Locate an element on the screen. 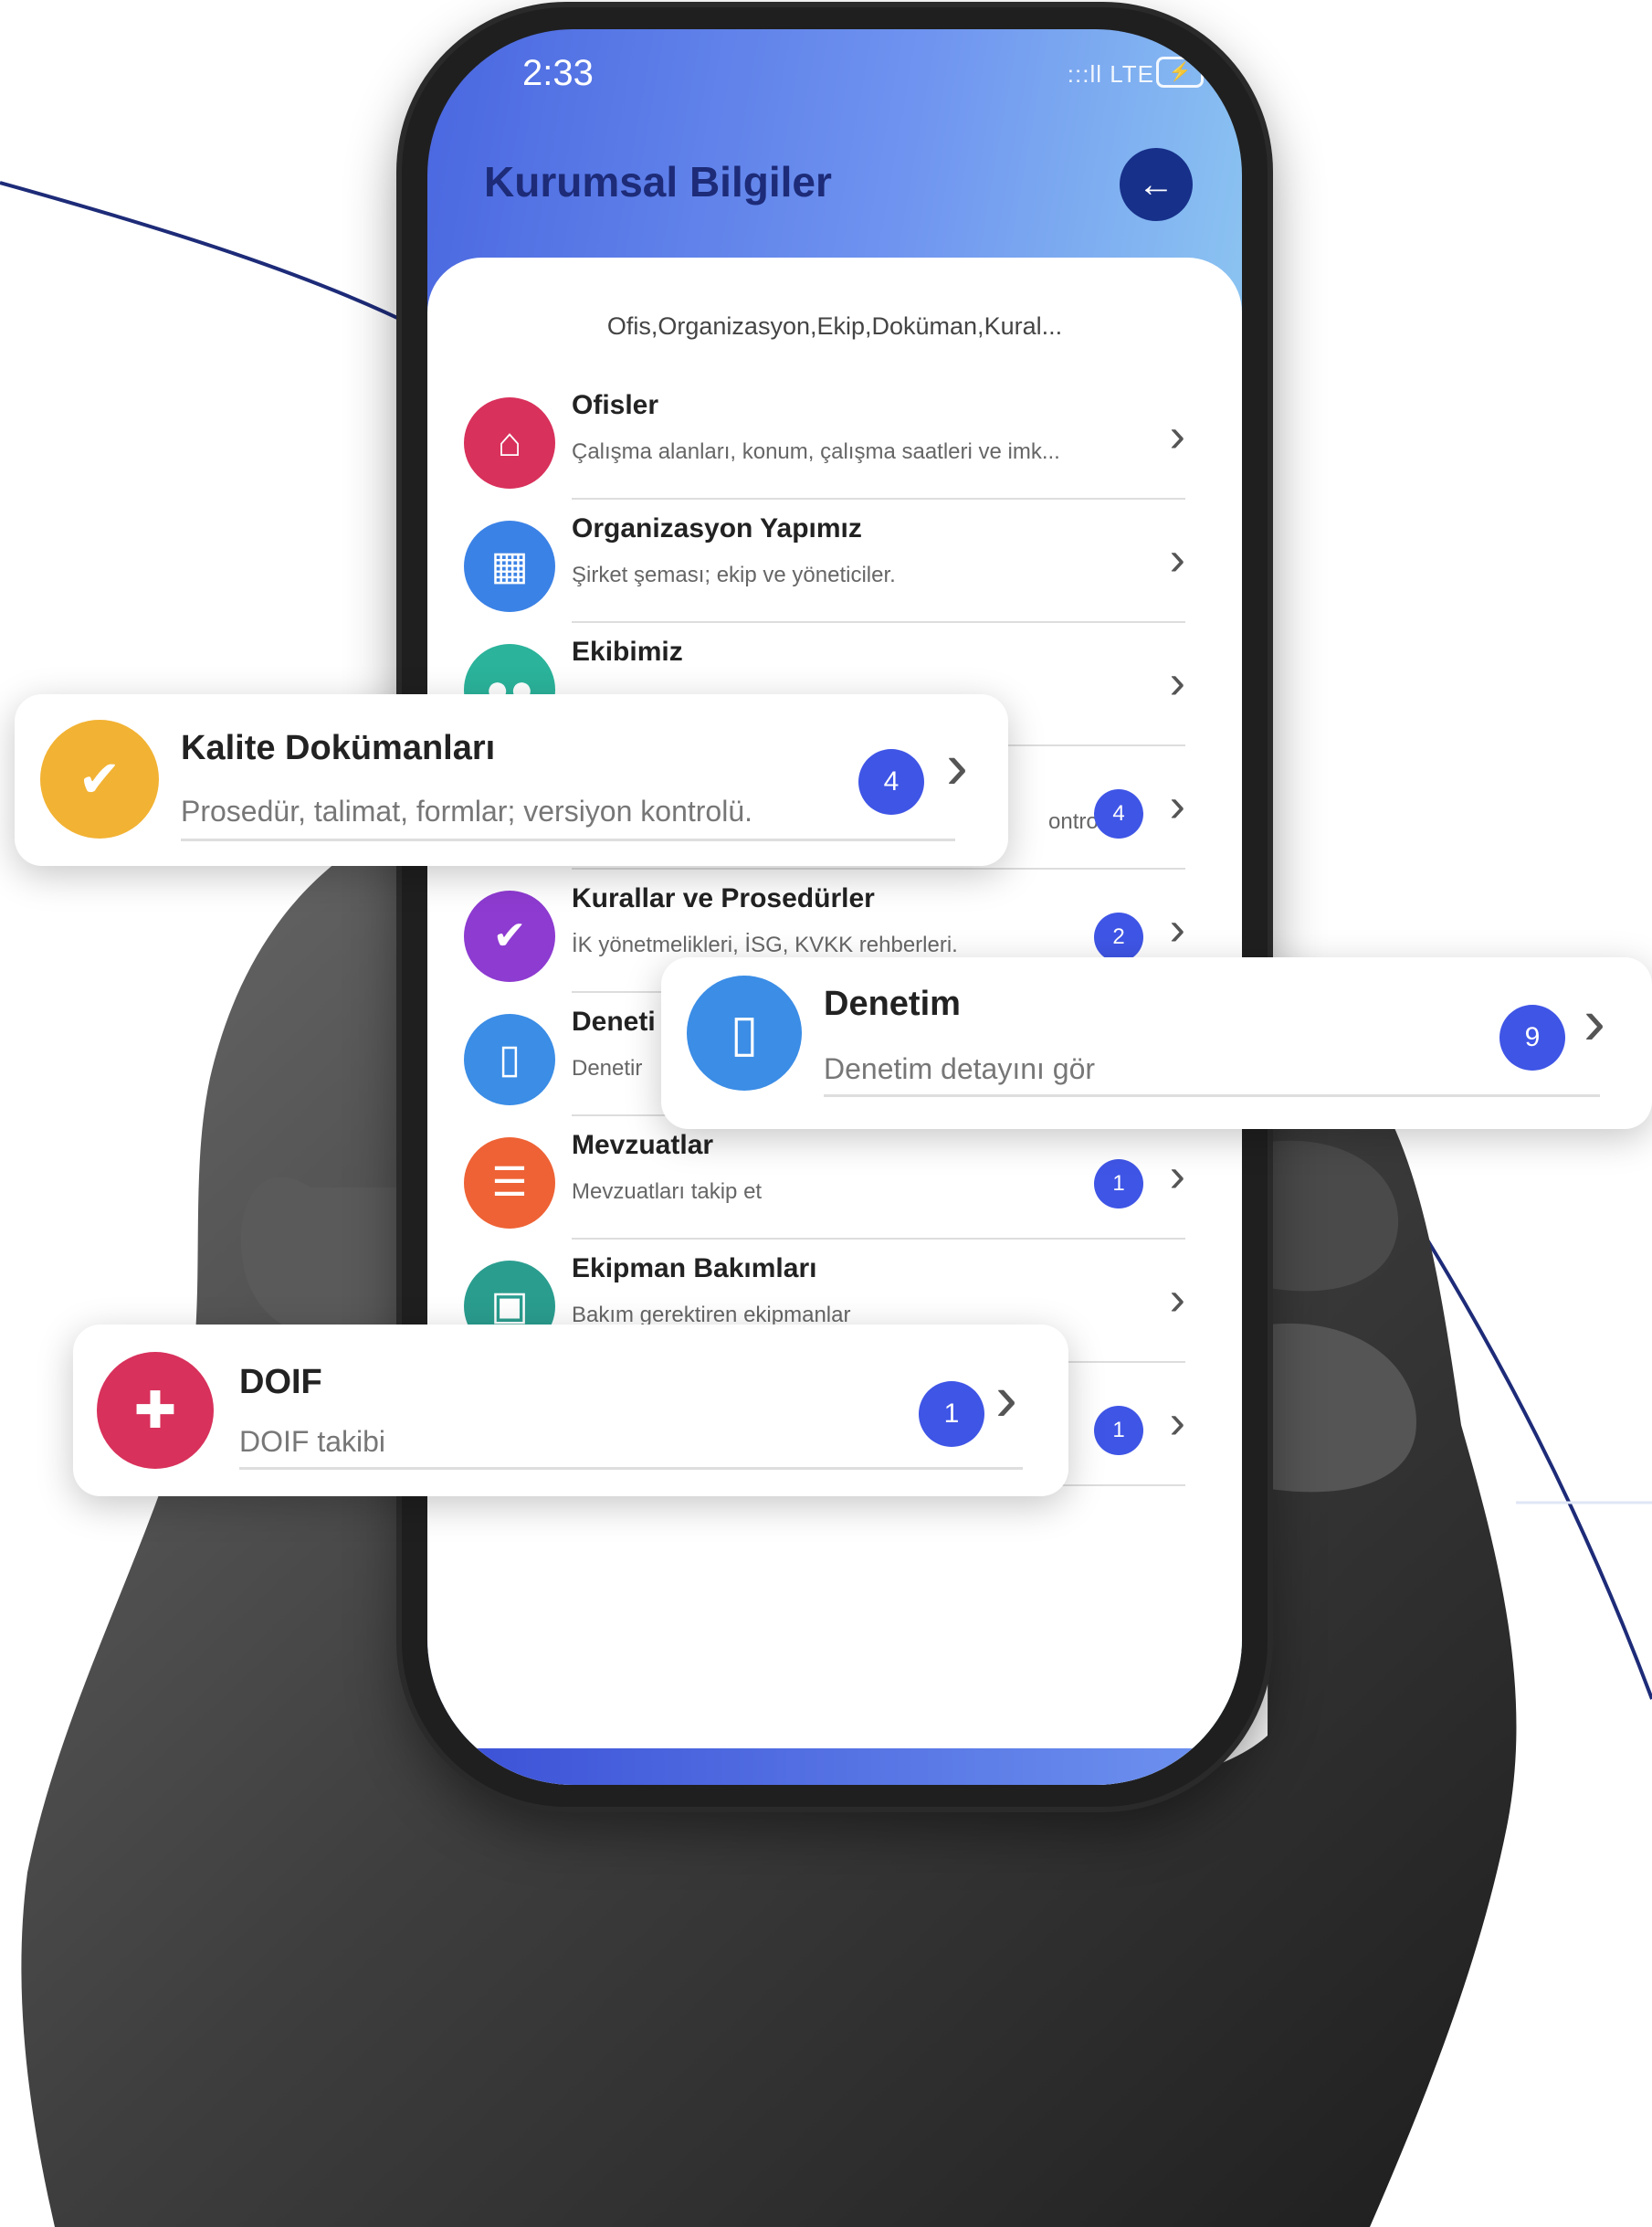 This screenshot has width=1652, height=2227. shield-plus-icon: ✚ is located at coordinates (155, 1410).